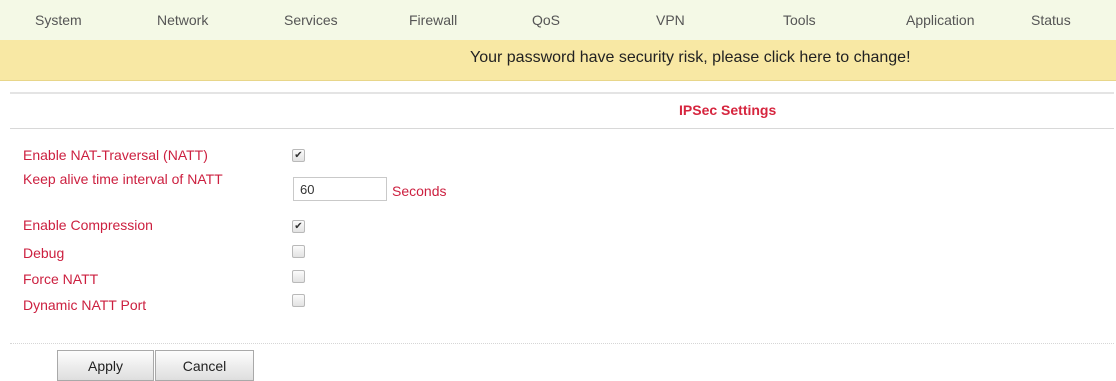  Describe the element at coordinates (419, 191) in the screenshot. I see `keepalive-unit-label: Seconds` at that location.